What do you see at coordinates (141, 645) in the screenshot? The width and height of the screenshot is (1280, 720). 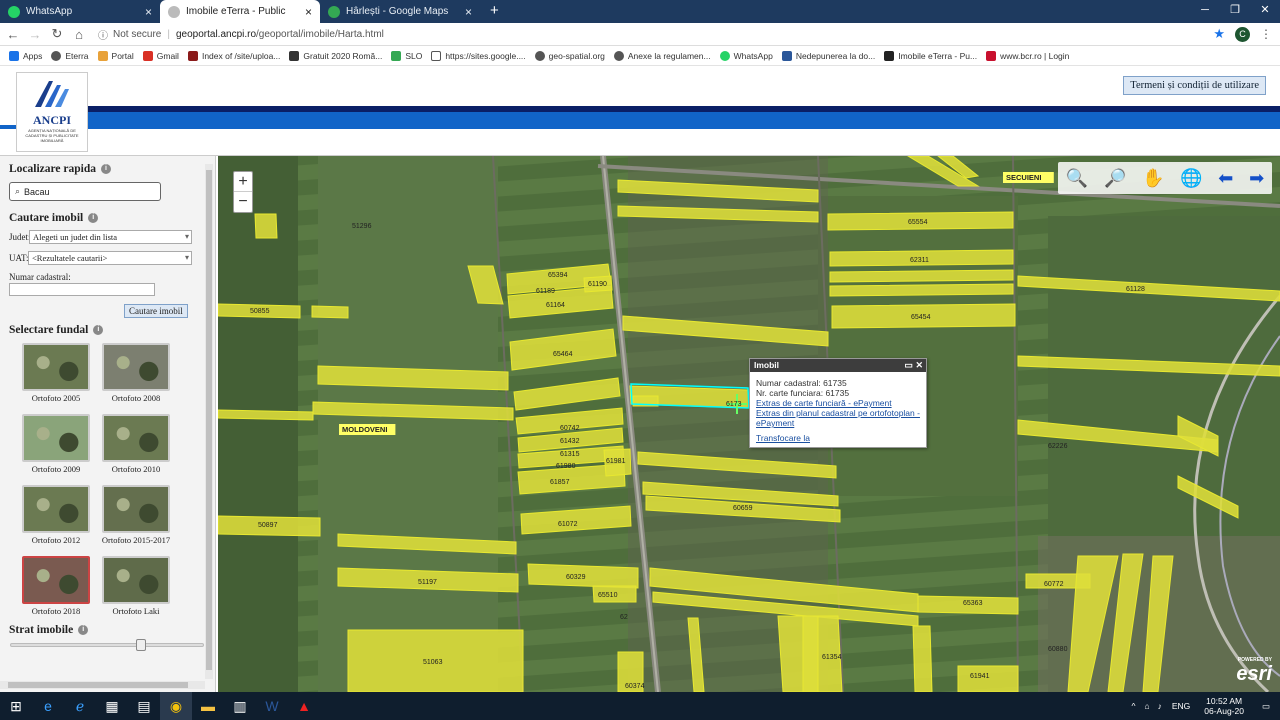 I see `opacity-slider-handle` at bounding box center [141, 645].